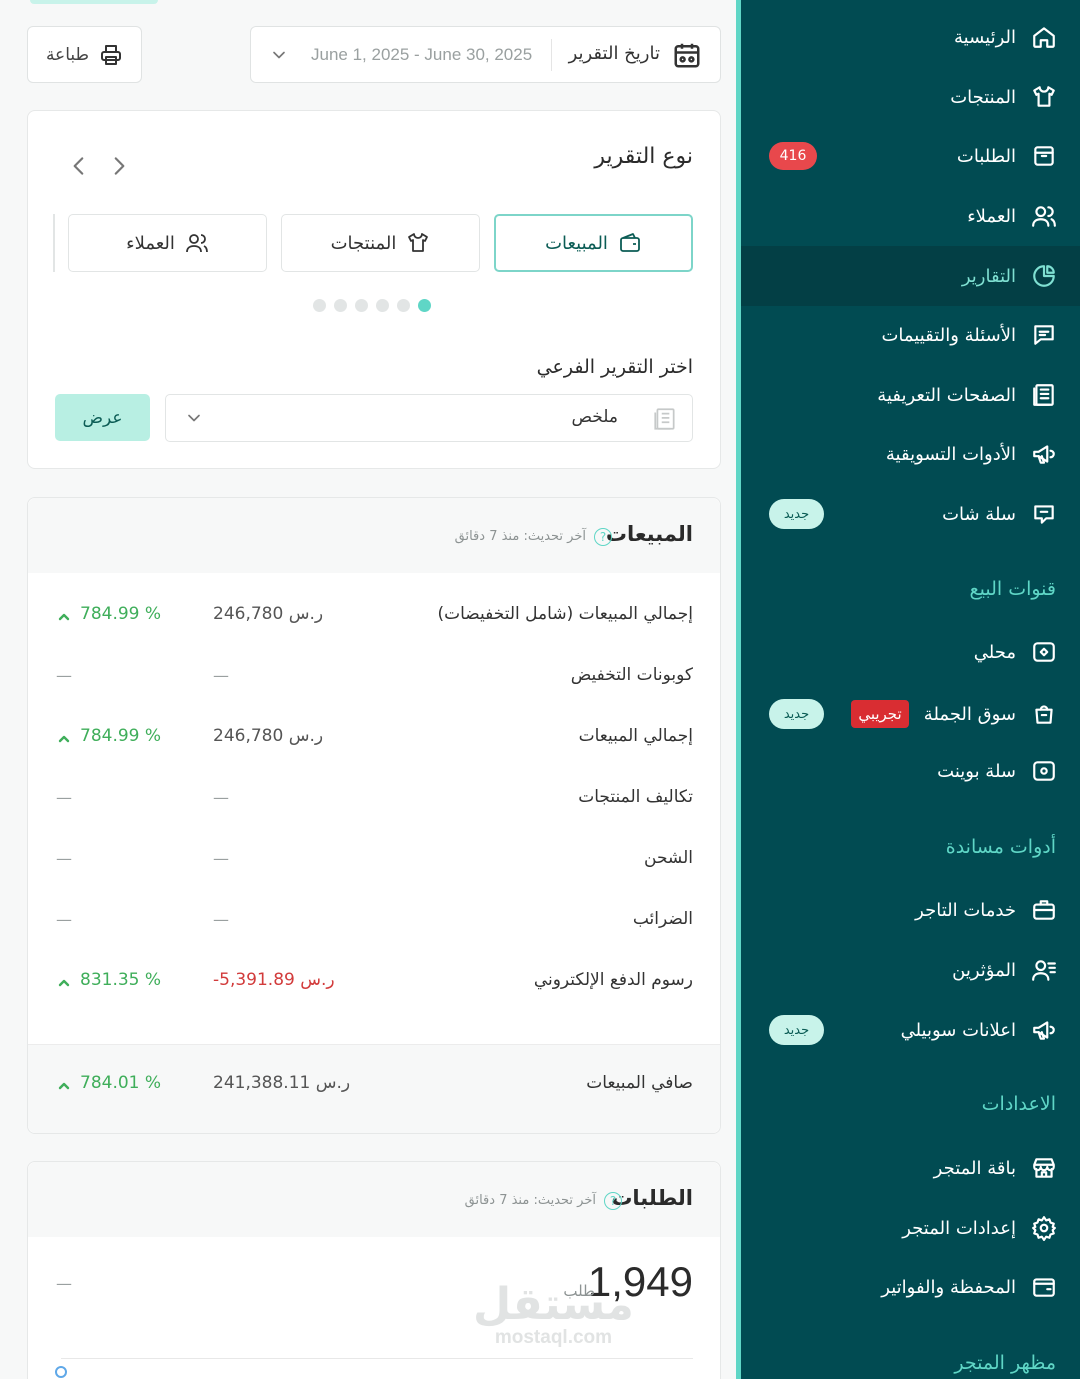 This screenshot has width=1080, height=1379. Describe the element at coordinates (958, 1030) in the screenshot. I see `sidebar-item-label: اعلانات سوبيلي` at that location.